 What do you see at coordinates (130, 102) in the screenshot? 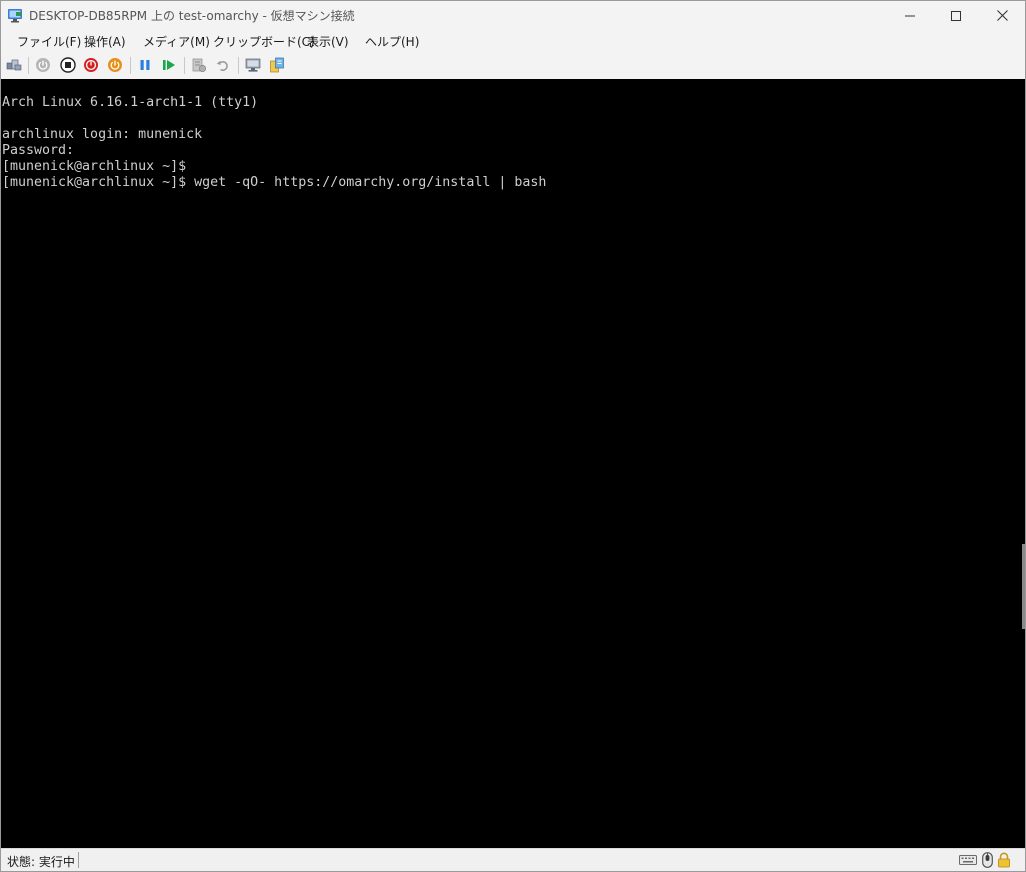
I see `console-line: Arch Linux 6.16.1-arch1-1 (tty1)` at bounding box center [130, 102].